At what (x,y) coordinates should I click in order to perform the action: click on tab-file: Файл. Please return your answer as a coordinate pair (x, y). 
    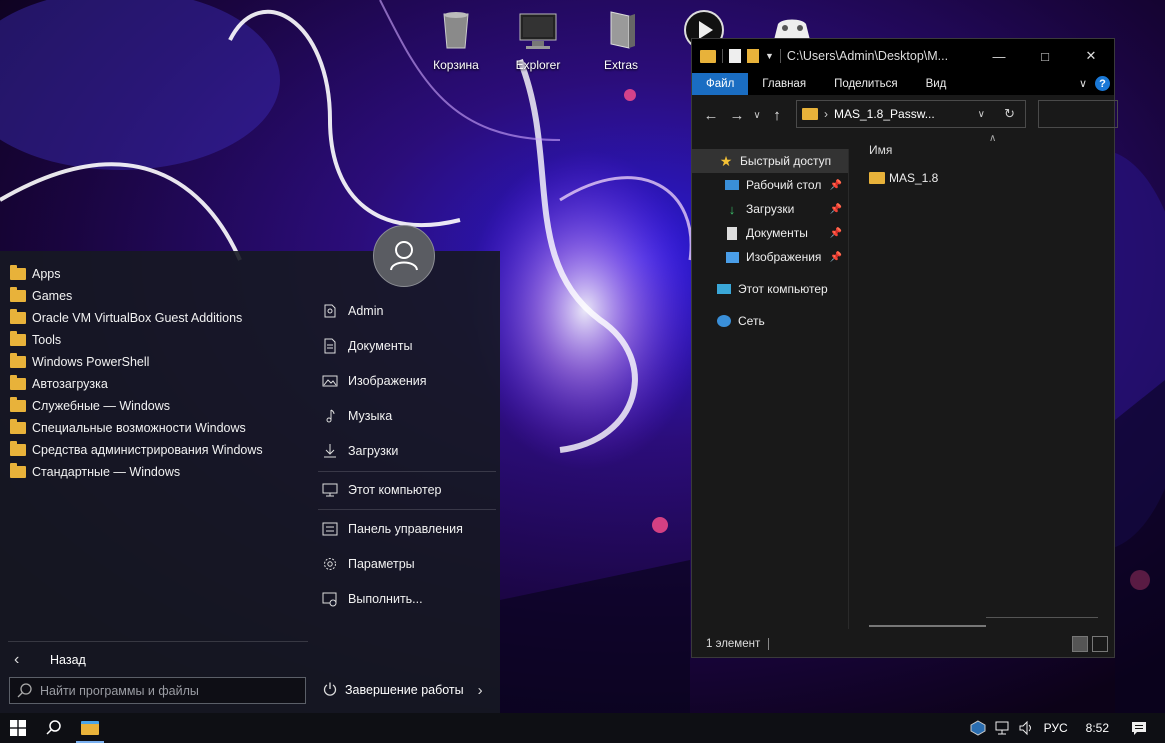
    Looking at the image, I should click on (720, 84).